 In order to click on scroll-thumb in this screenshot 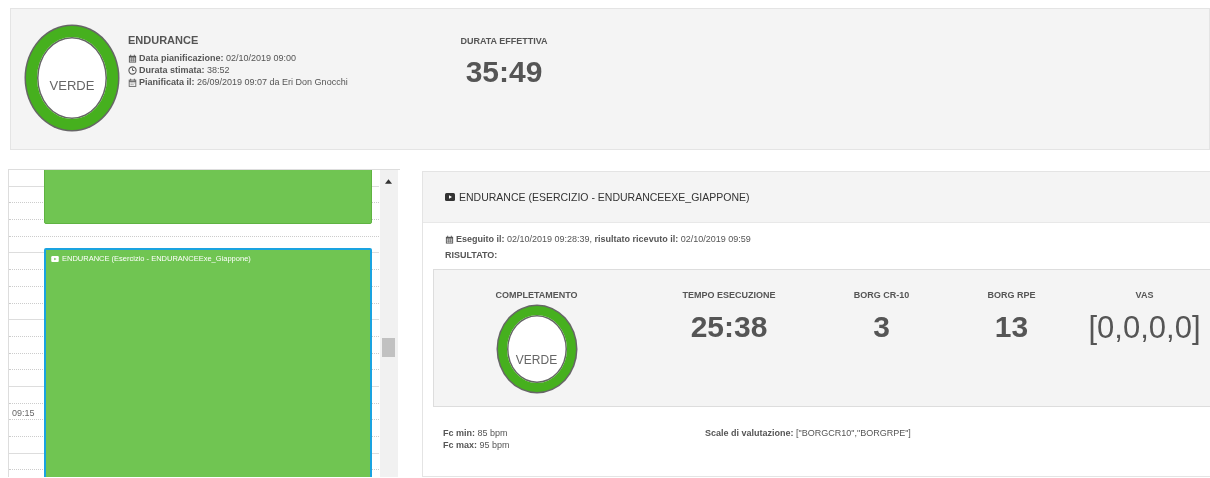, I will do `click(388, 347)`.